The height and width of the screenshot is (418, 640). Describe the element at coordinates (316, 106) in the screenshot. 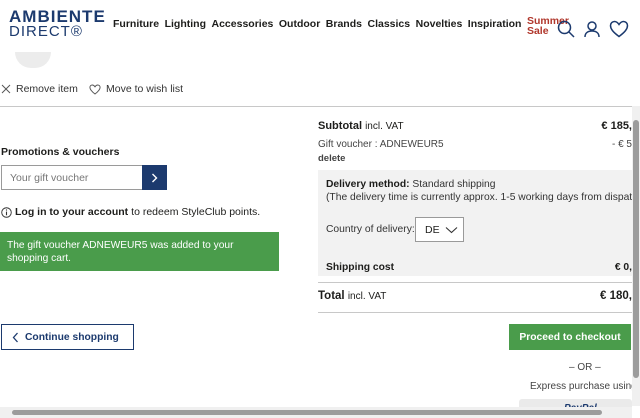

I see `divider` at that location.